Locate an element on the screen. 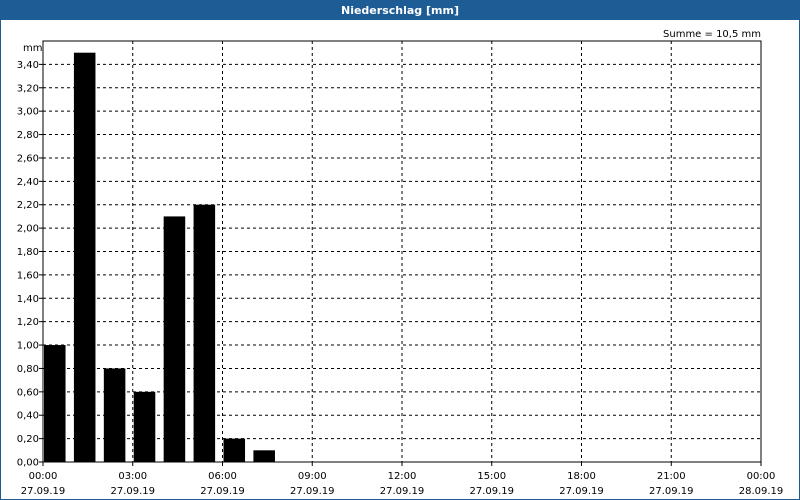 This screenshot has width=800, height=500. x-tick-time-label: 09:00 is located at coordinates (312, 476).